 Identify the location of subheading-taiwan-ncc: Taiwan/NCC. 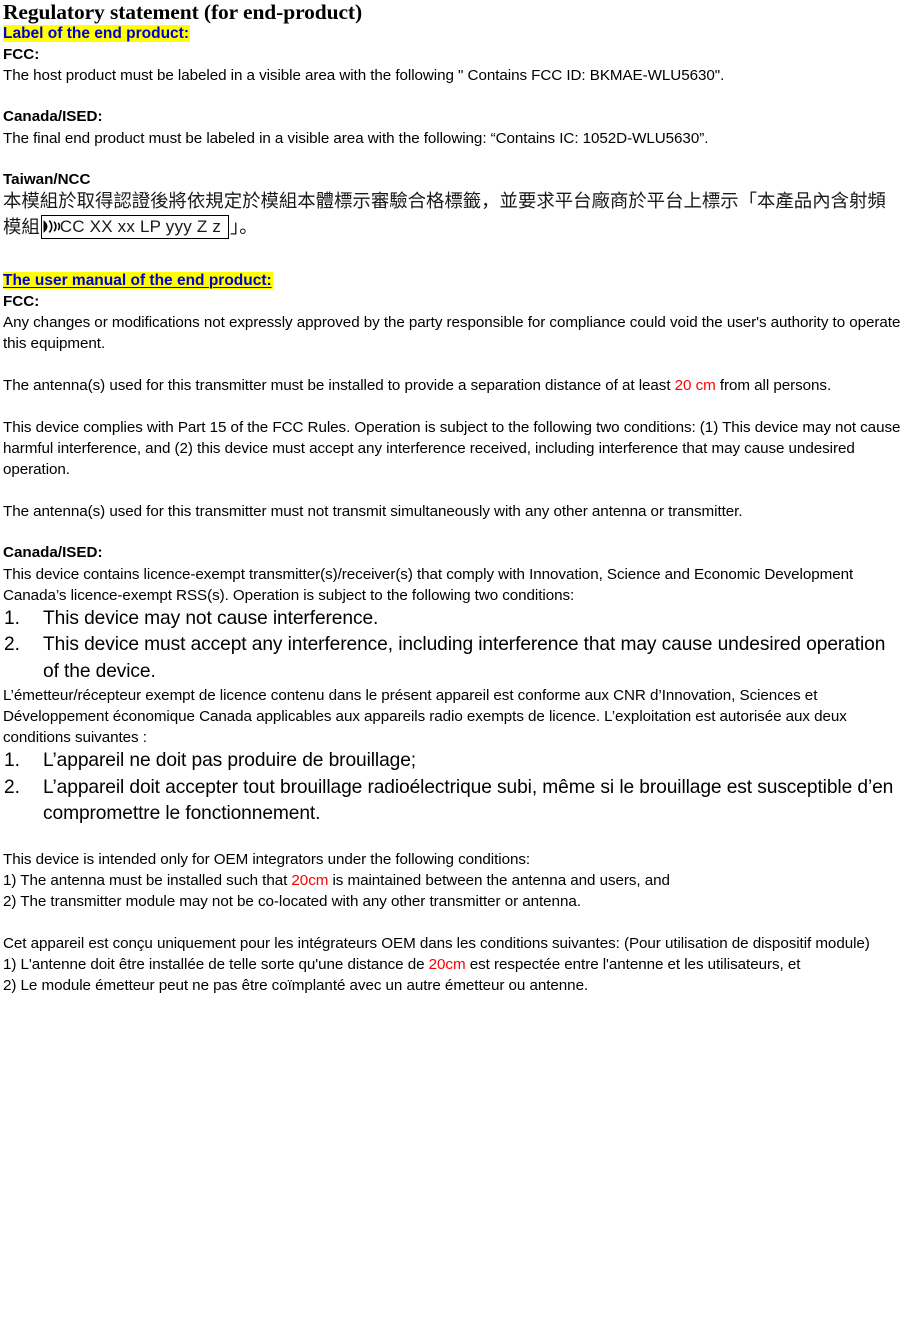
(47, 179).